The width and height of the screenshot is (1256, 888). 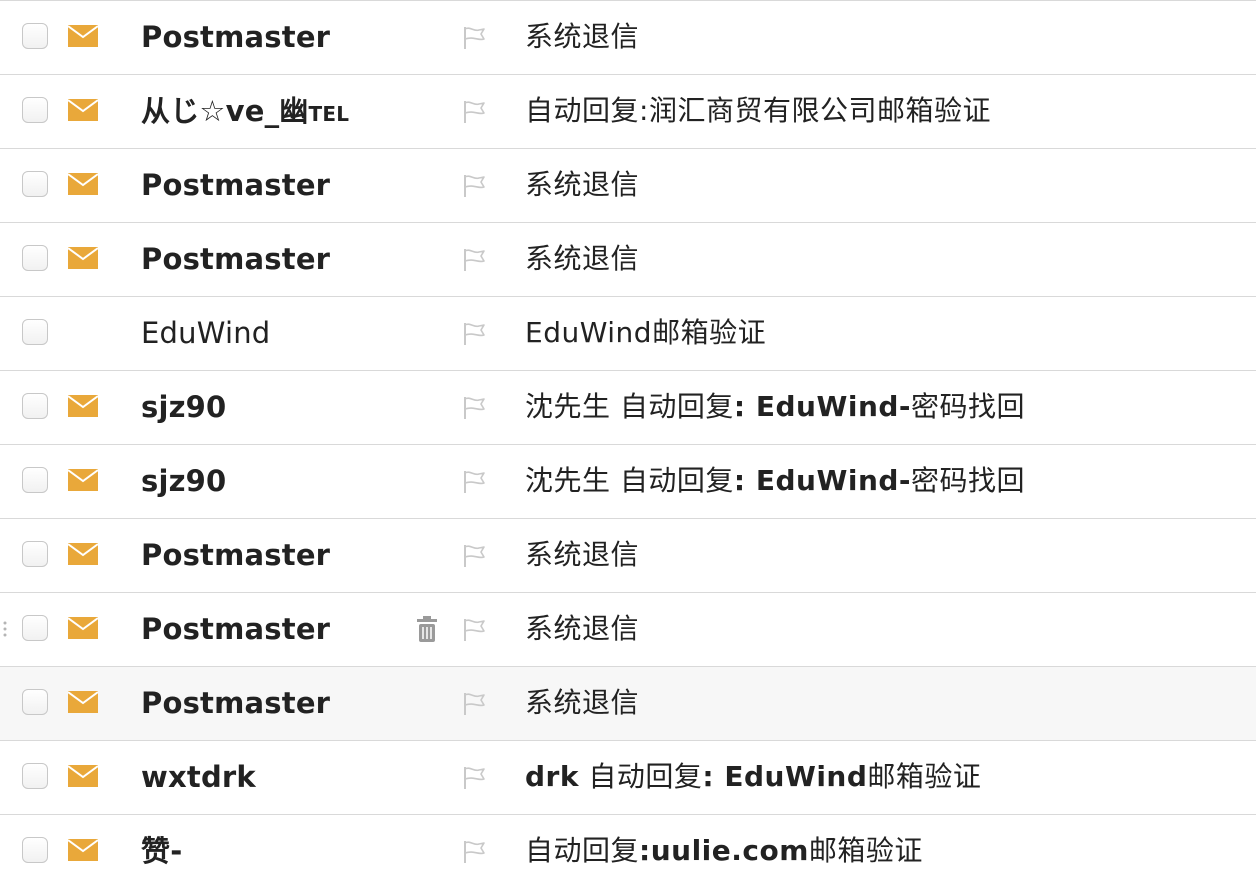 I want to click on mail-row: EduWind EduWind邮箱验证, so click(x=628, y=334).